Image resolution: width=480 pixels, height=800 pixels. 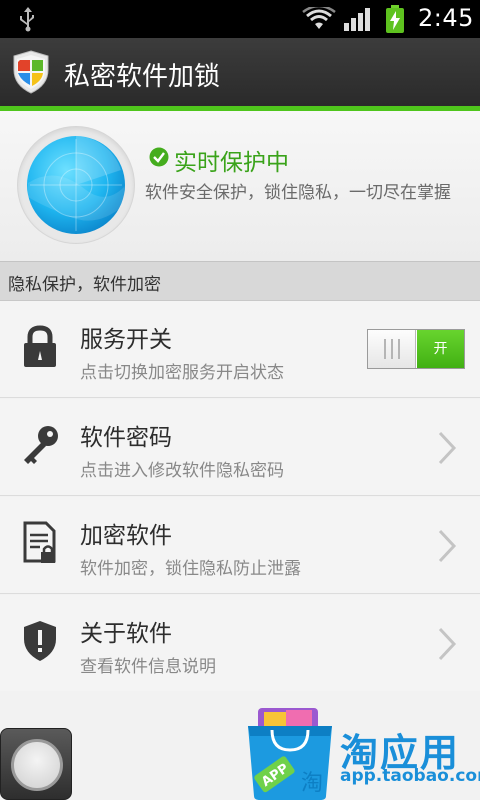 What do you see at coordinates (31, 72) in the screenshot?
I see `app-shield-logo-icon` at bounding box center [31, 72].